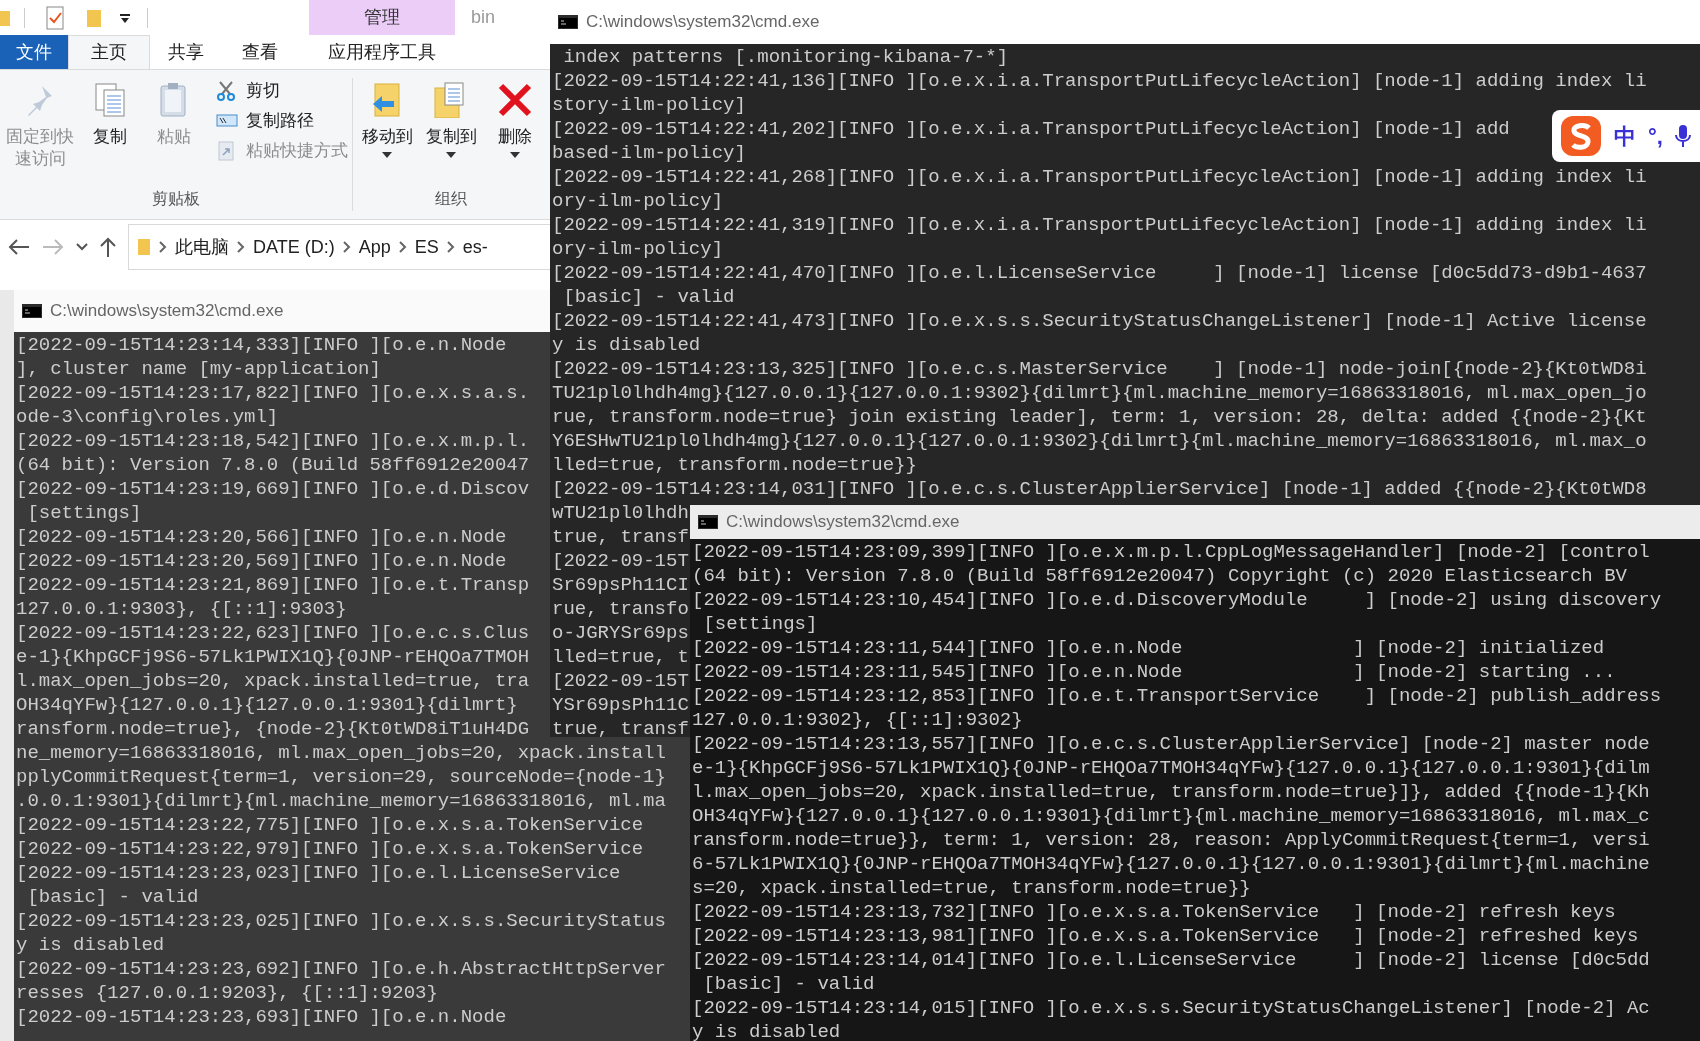 The width and height of the screenshot is (1700, 1041). I want to click on console-line: rue, transform.node=true} join existing leader], term: 1, version: 28, delta: added {{node-2}{Kt, so click(1099, 417).